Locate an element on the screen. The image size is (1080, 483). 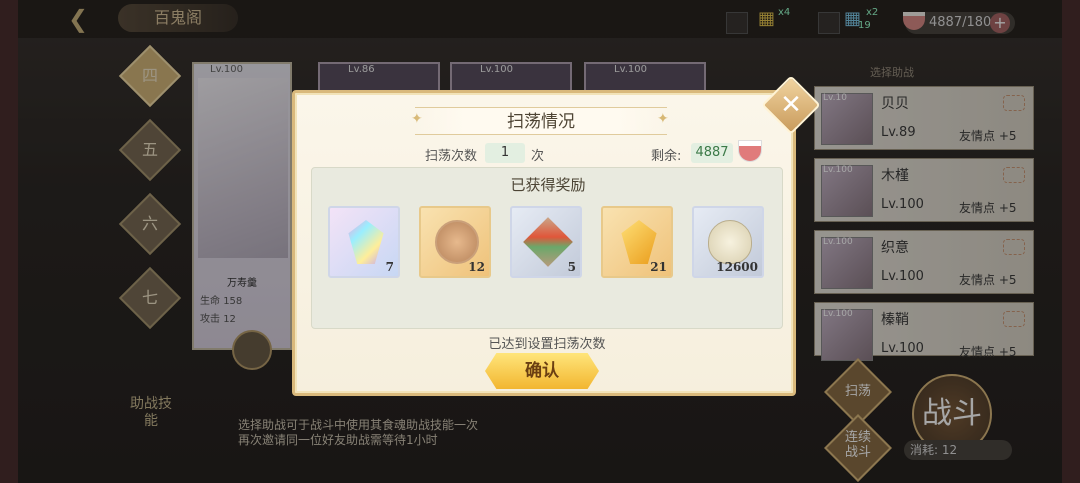
confirm-button: 确认 is located at coordinates (542, 371).